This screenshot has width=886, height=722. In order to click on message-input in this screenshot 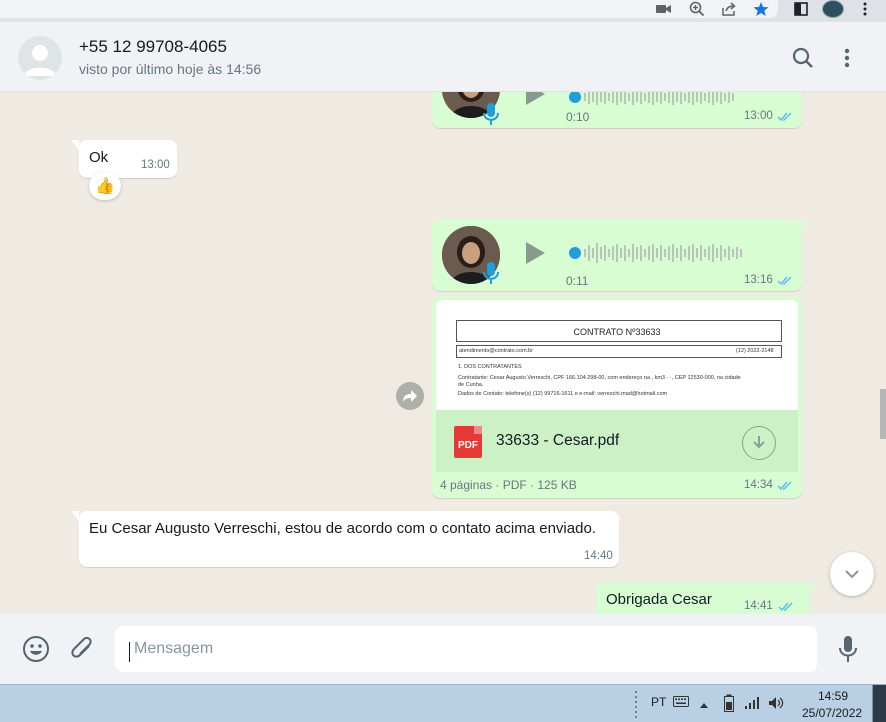, I will do `click(466, 649)`.